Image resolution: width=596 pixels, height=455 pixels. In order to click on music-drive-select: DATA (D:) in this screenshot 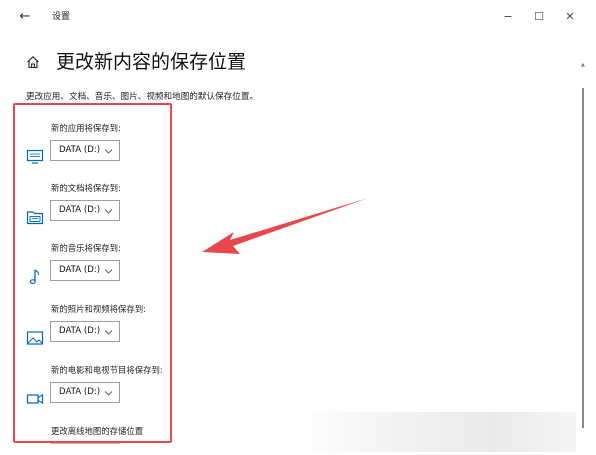, I will do `click(85, 270)`.